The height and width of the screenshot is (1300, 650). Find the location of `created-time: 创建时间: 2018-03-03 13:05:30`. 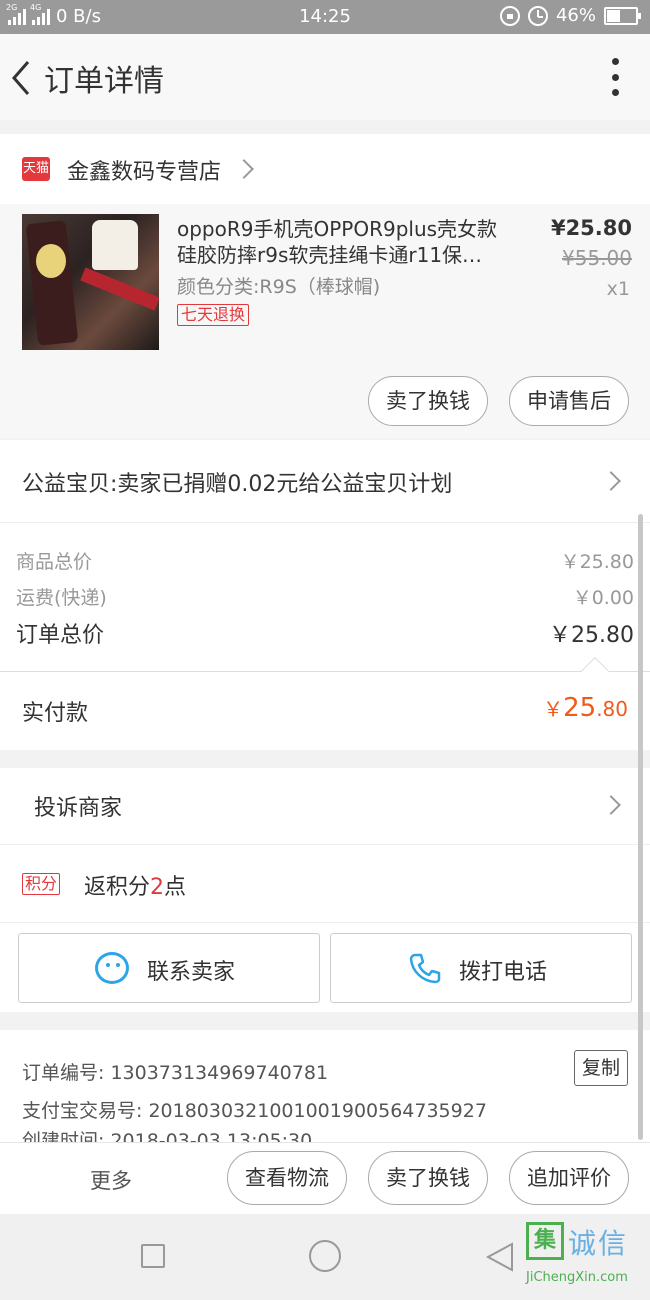

created-time: 创建时间: 2018-03-03 13:05:30 is located at coordinates (167, 1136).